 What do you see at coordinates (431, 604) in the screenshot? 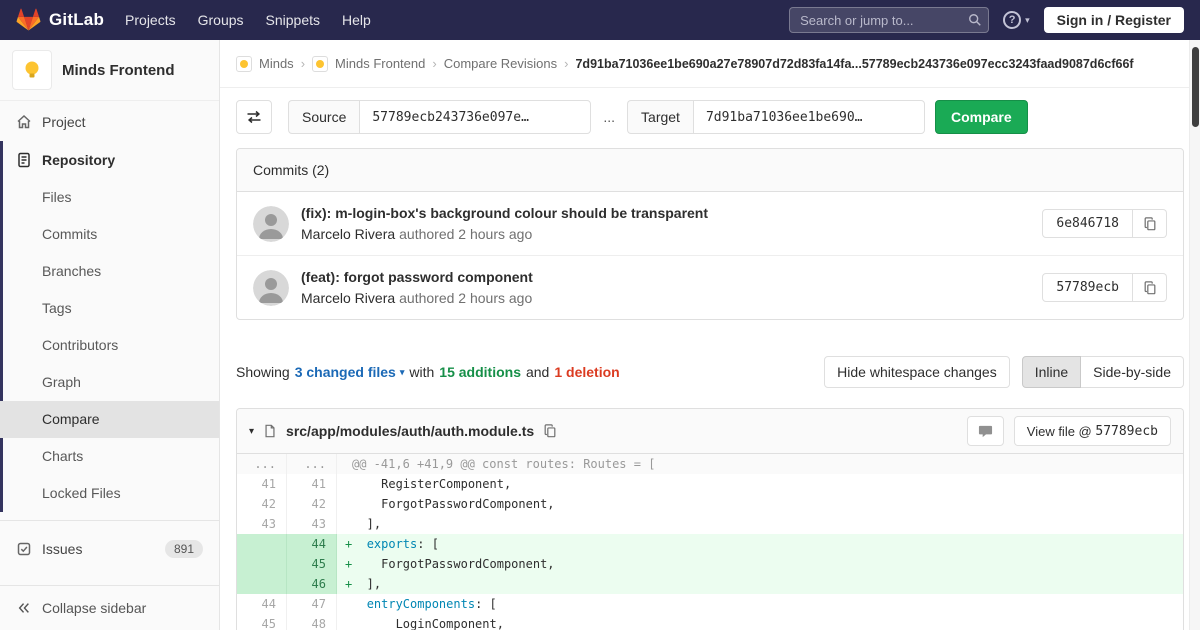
I see `diff-line-code: entryComponents: [` at bounding box center [431, 604].